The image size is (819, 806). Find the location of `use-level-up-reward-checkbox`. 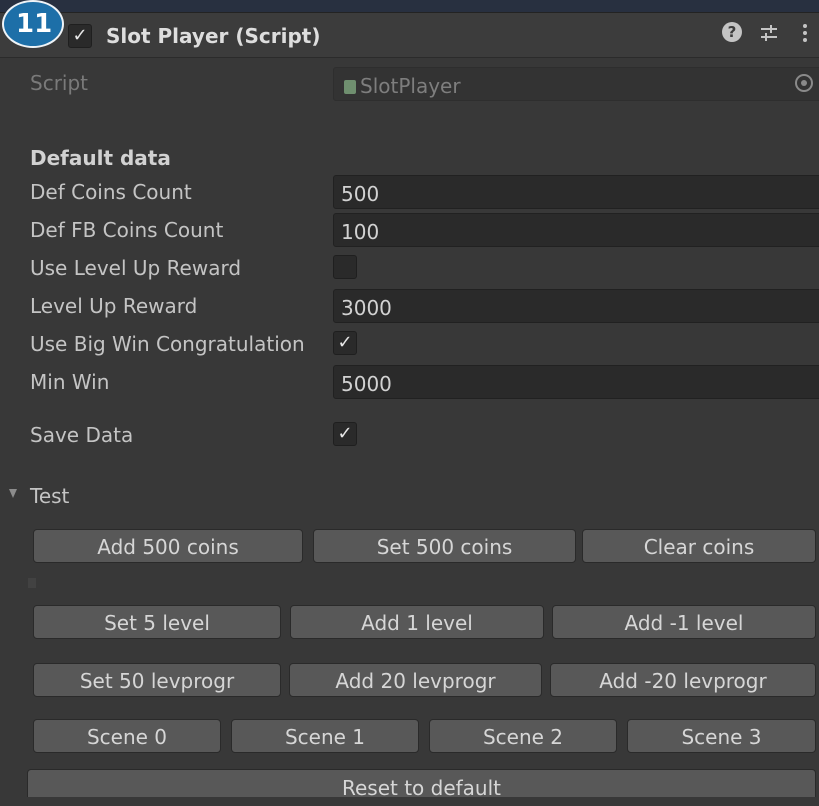

use-level-up-reward-checkbox is located at coordinates (345, 267).